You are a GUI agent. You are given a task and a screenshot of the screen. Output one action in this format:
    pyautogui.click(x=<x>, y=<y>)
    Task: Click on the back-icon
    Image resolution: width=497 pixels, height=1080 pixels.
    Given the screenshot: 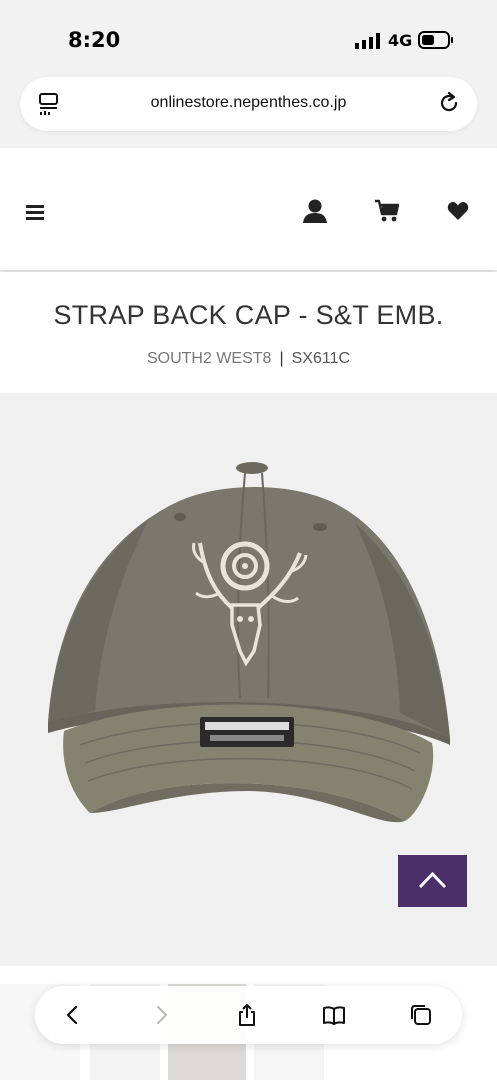 What is the action you would take?
    pyautogui.click(x=73, y=1015)
    